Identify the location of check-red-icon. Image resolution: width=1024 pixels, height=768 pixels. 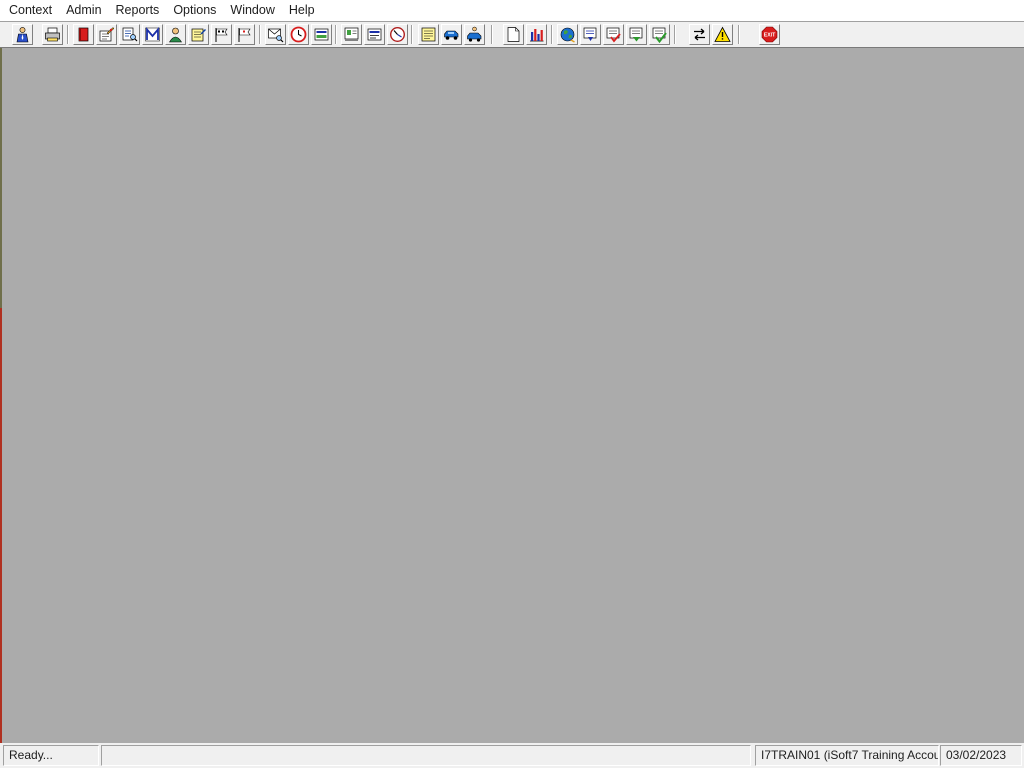
(613, 34).